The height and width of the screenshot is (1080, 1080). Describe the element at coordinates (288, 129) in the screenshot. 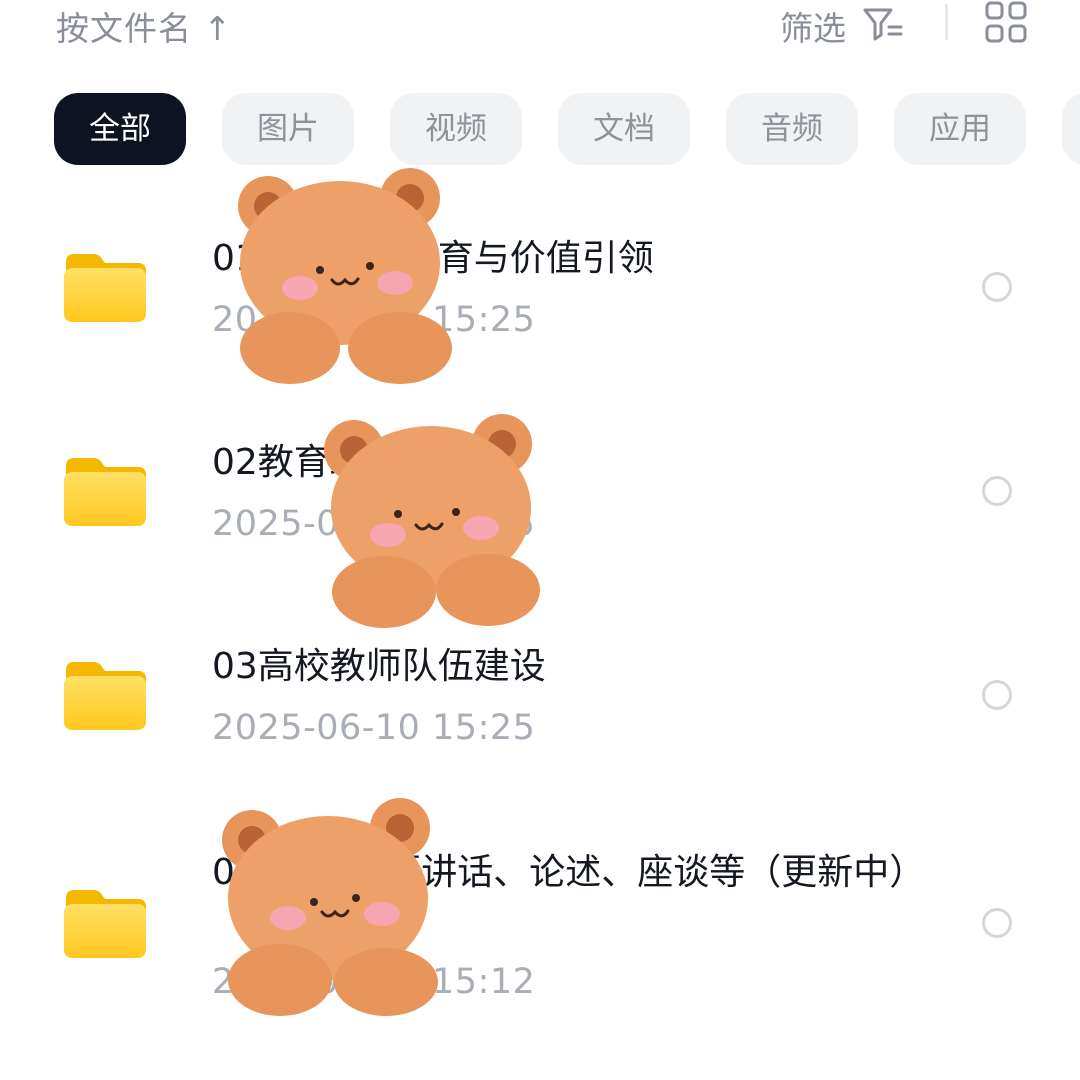

I see `tab-images: 图片` at that location.